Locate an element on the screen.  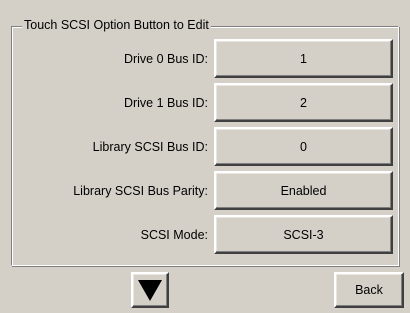
scroll-down-button is located at coordinates (150, 290).